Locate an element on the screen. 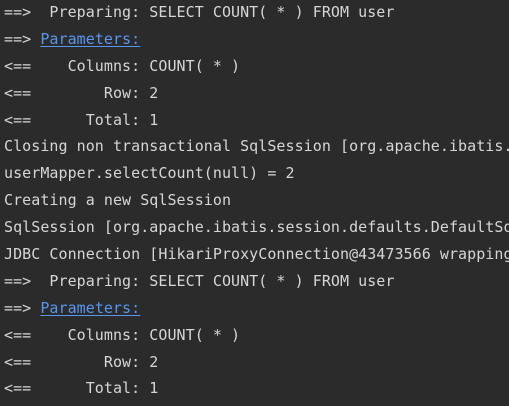 Image resolution: width=509 pixels, height=406 pixels. log-line-creating-session: Creating a new SqlSession is located at coordinates (118, 200).